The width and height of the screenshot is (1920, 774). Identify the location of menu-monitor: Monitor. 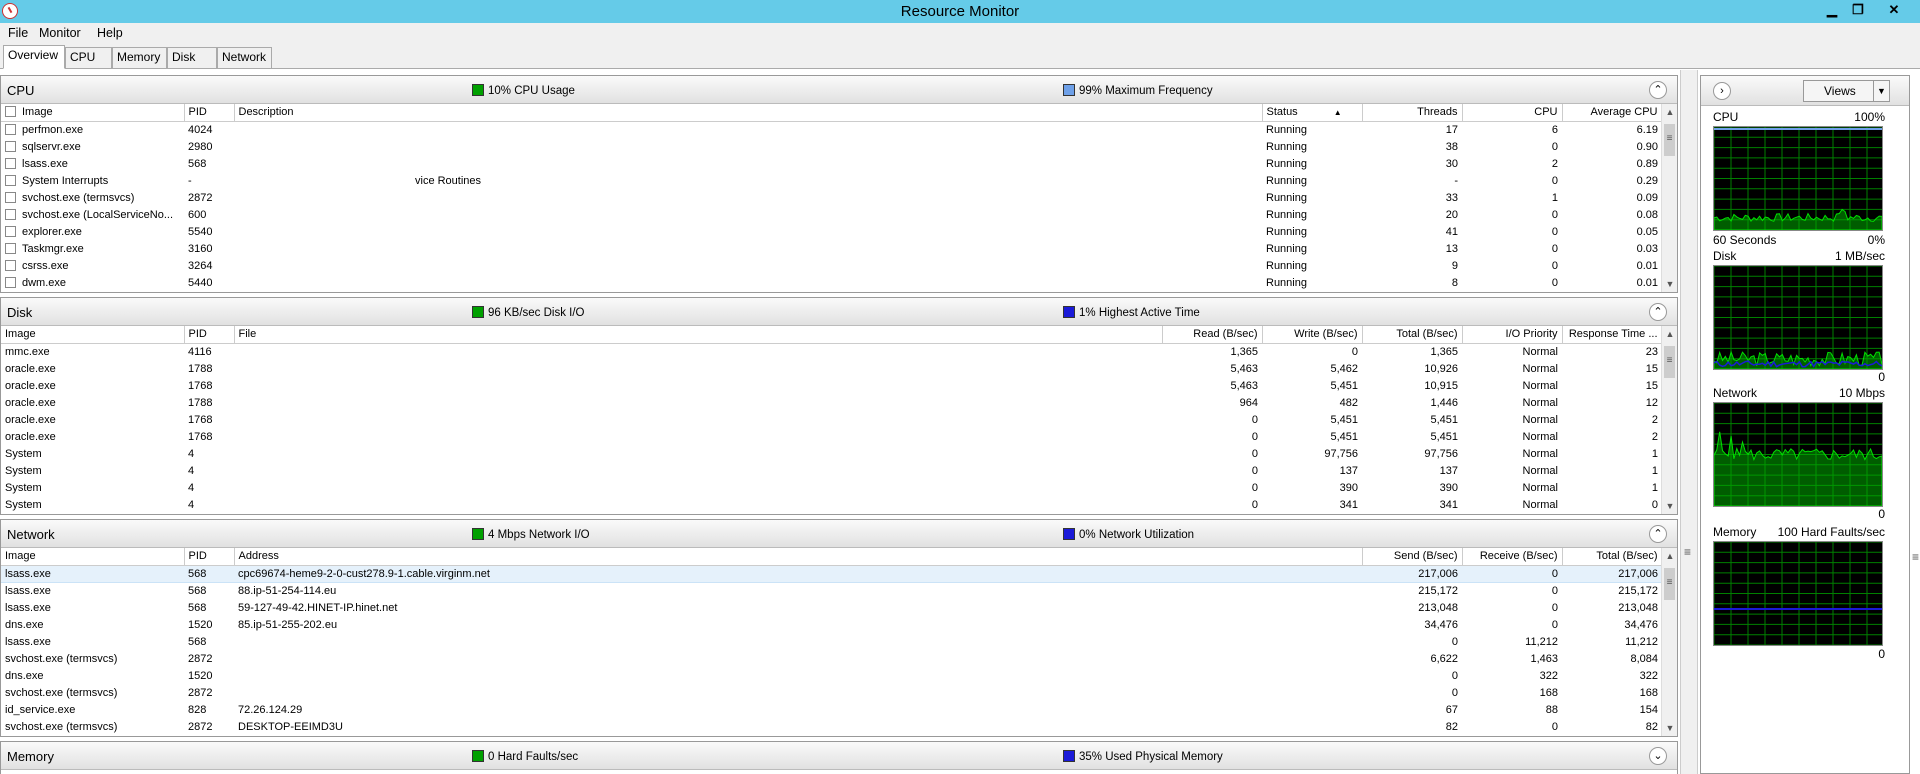
(60, 33).